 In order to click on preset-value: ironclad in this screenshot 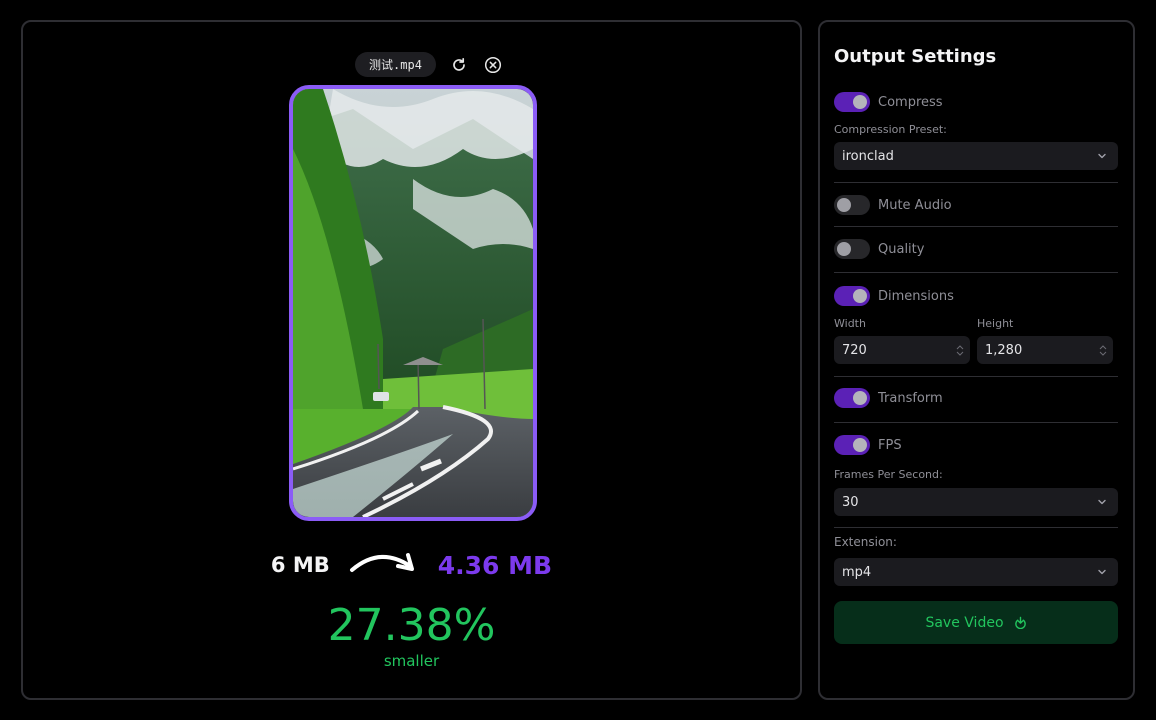, I will do `click(868, 156)`.